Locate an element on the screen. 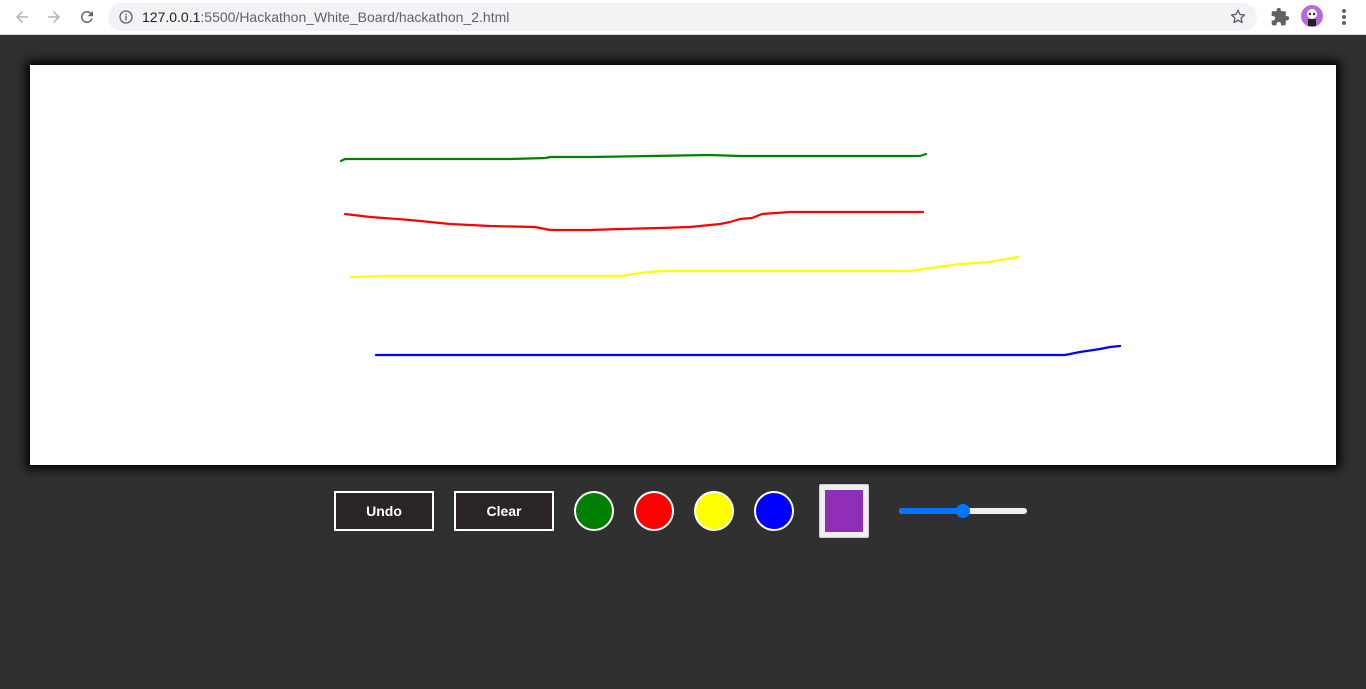 Image resolution: width=1366 pixels, height=689 pixels. clear-button: Clear is located at coordinates (504, 511).